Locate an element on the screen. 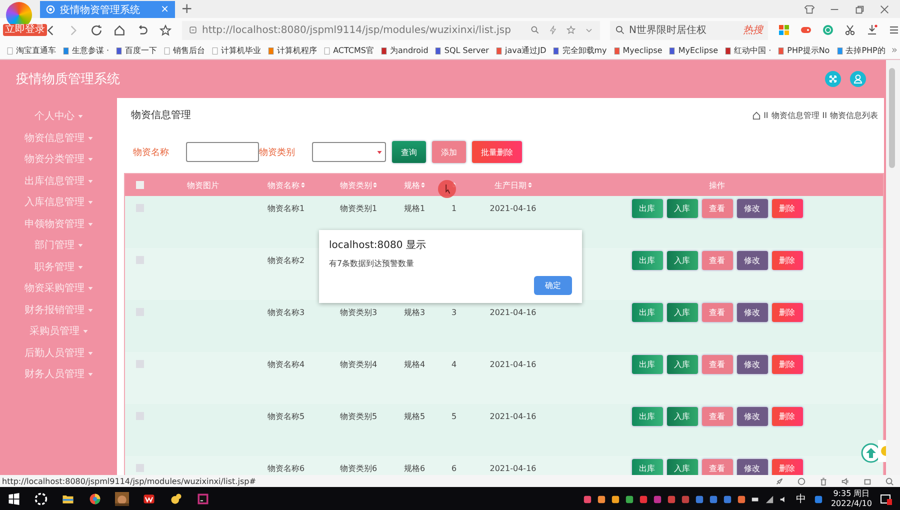 Image resolution: width=900 pixels, height=510 pixels. select-all-checkbox is located at coordinates (140, 185).